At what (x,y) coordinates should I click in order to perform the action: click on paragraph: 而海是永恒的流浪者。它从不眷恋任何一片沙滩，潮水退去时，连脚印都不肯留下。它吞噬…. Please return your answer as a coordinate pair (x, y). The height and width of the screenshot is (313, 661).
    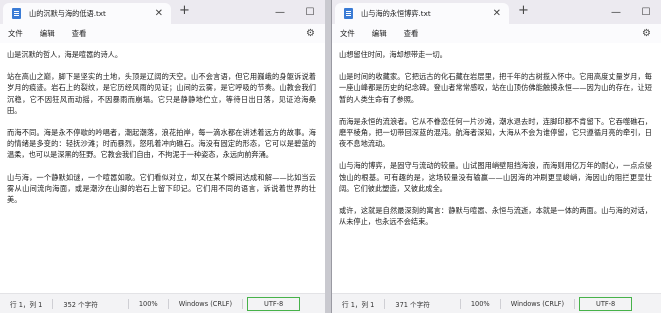
    Looking at the image, I should click on (495, 132).